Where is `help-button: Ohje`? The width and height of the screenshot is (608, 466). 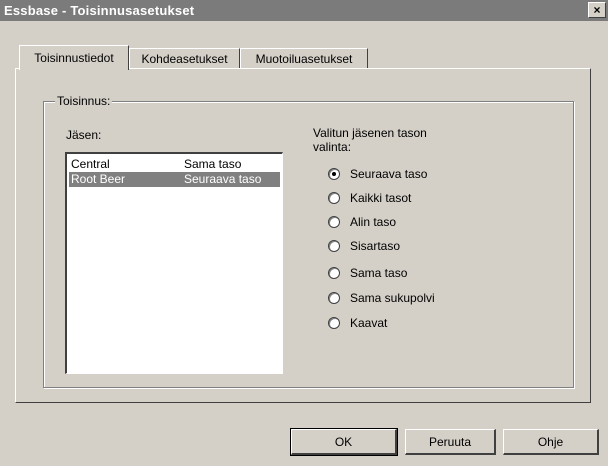 help-button: Ohje is located at coordinates (551, 442).